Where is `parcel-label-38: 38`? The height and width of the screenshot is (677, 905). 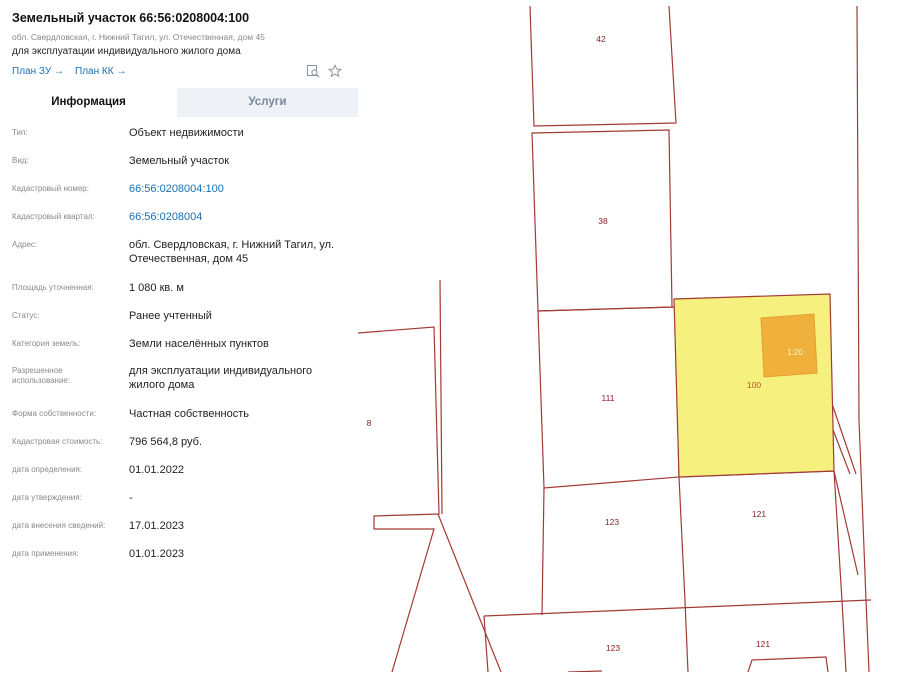 parcel-label-38: 38 is located at coordinates (603, 221).